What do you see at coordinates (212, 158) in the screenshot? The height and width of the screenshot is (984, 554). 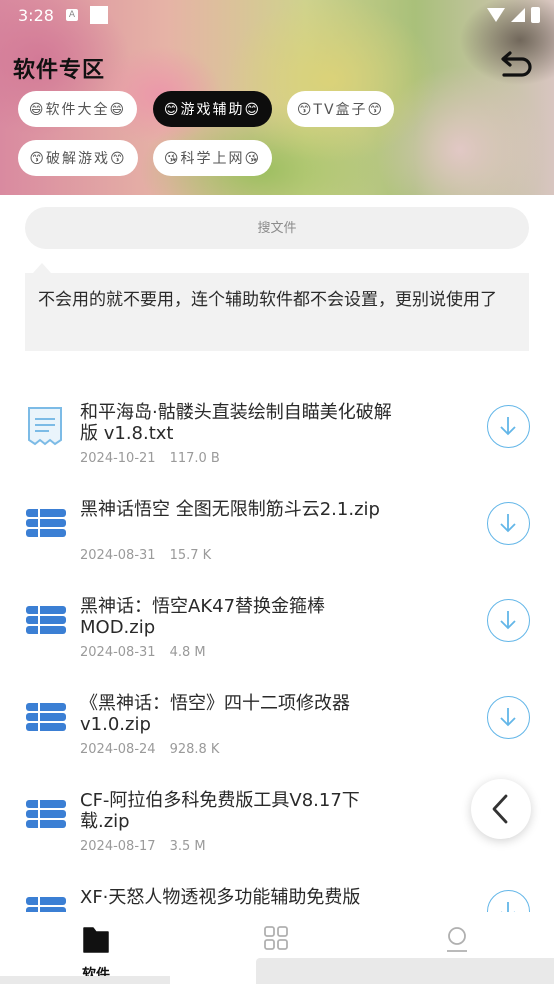 I see `category-chip-vpn: 😘科学上网😘` at bounding box center [212, 158].